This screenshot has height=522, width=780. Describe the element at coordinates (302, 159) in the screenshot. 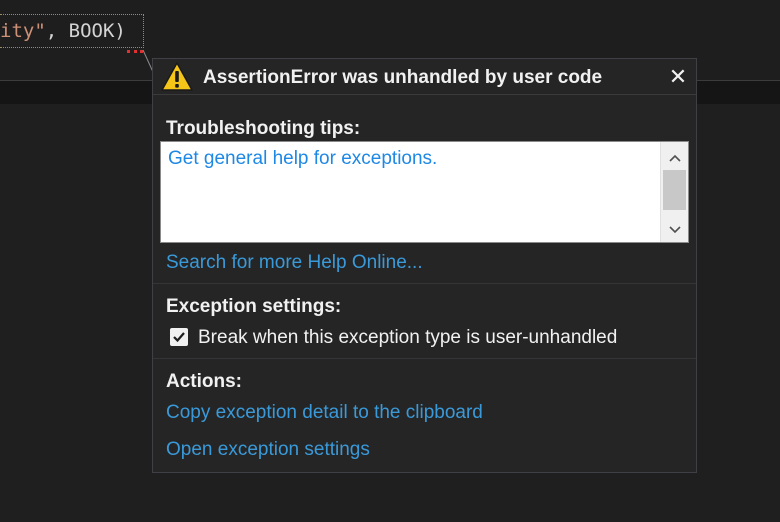

I see `general-help-link: Get general help for exceptions.` at that location.